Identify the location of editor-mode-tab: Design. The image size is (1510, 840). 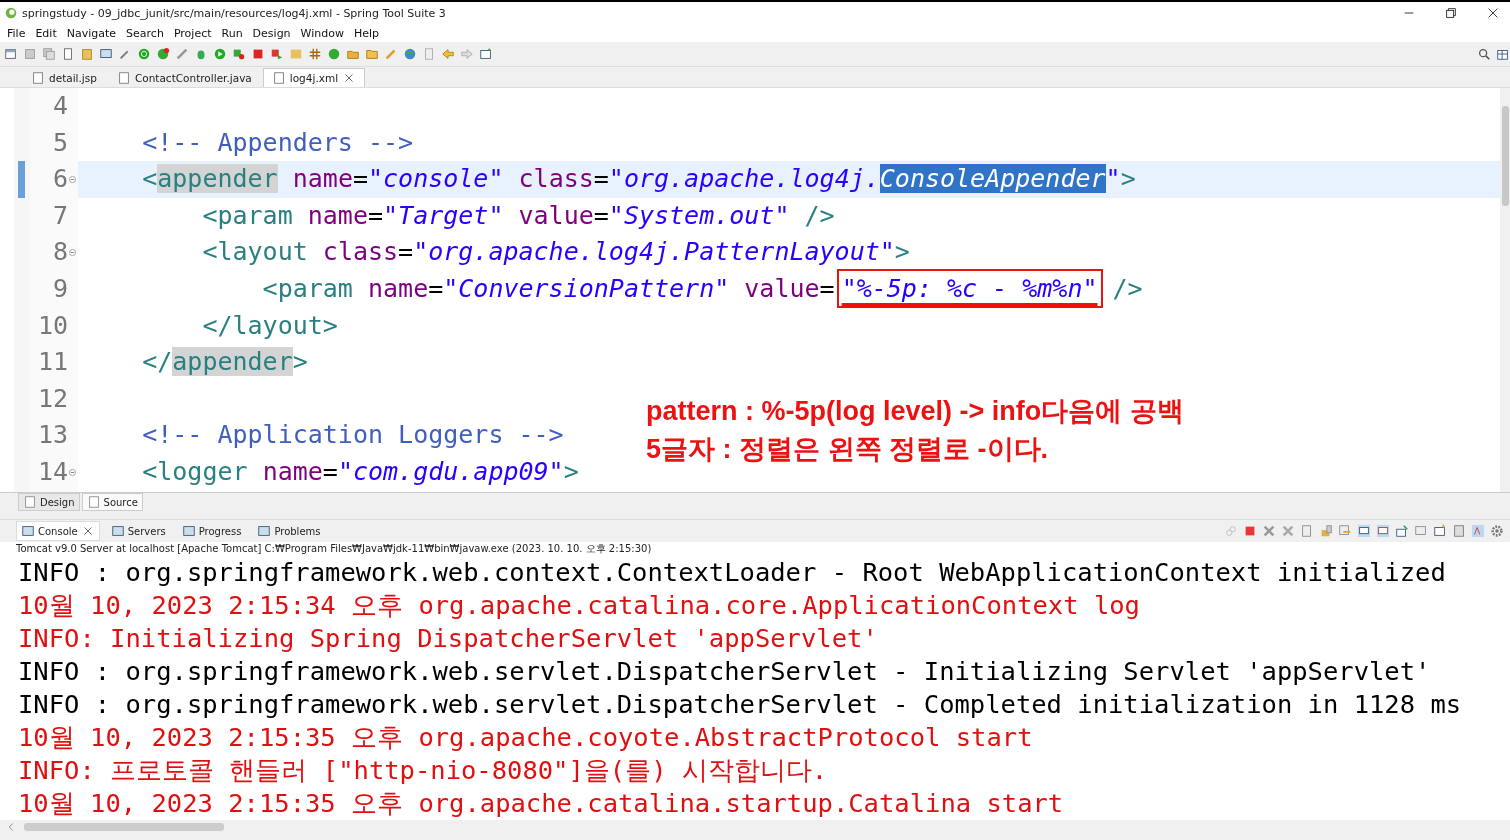
(49, 502).